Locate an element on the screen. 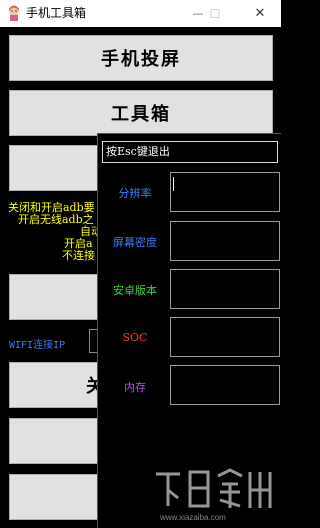  maximize-icon: ☐ is located at coordinates (215, 13).